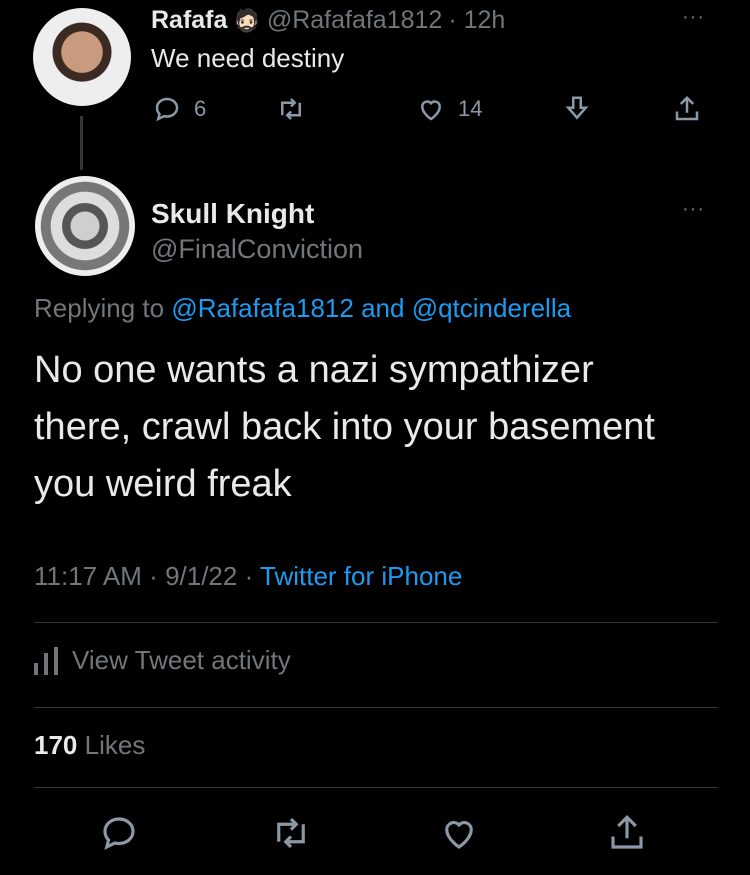 The width and height of the screenshot is (750, 875). What do you see at coordinates (181, 660) in the screenshot?
I see `view-tweet-activity-label: View Tweet activity` at bounding box center [181, 660].